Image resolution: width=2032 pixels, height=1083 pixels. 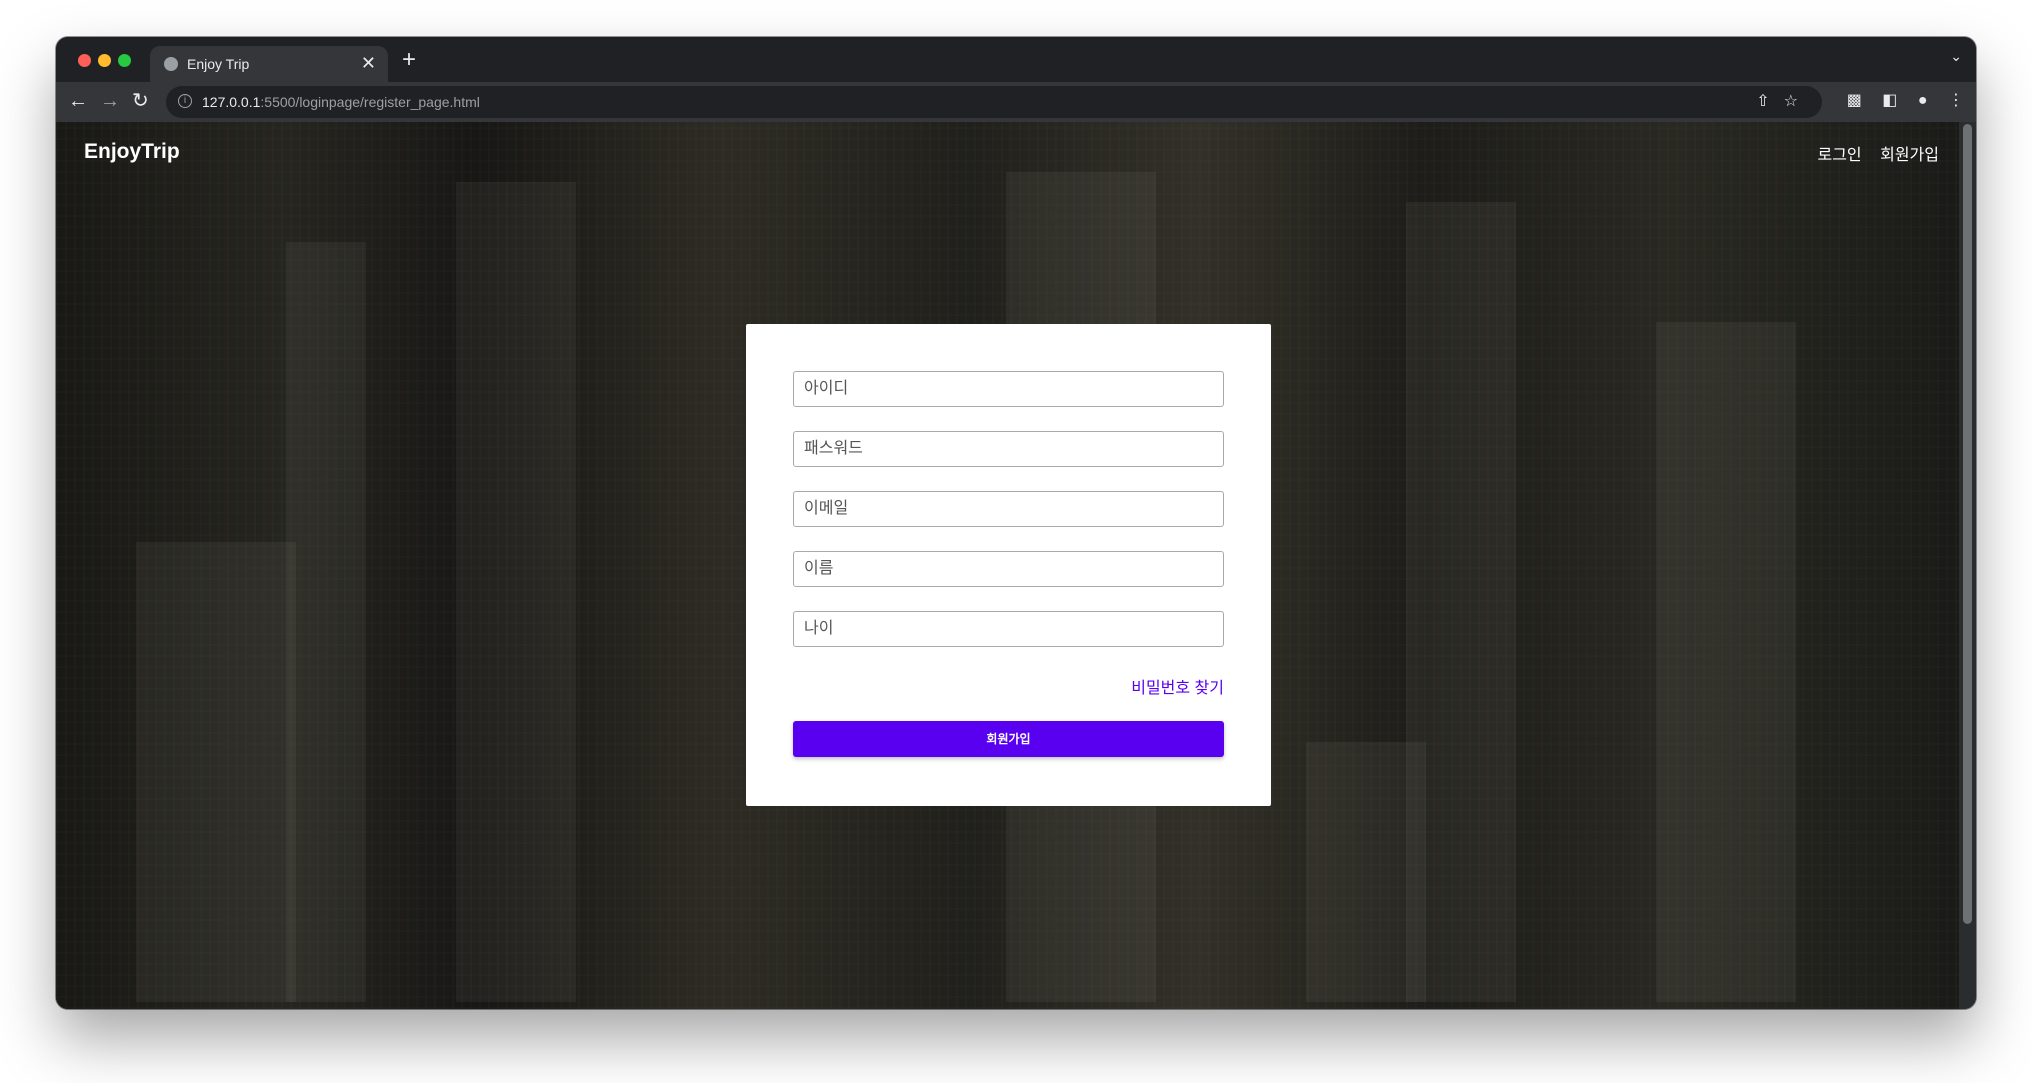 What do you see at coordinates (1008, 389) in the screenshot?
I see `id-input: 아이디` at bounding box center [1008, 389].